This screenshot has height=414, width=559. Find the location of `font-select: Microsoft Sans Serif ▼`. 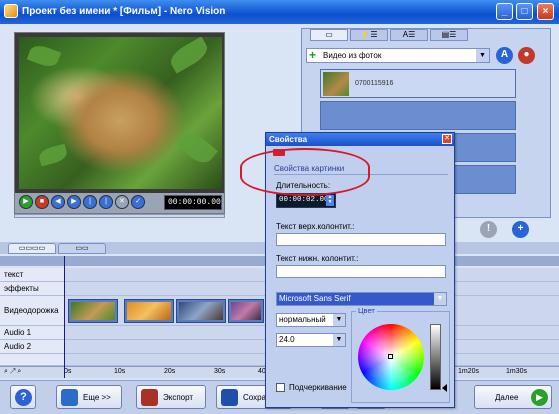

font-select: Microsoft Sans Serif ▼ is located at coordinates (361, 299).